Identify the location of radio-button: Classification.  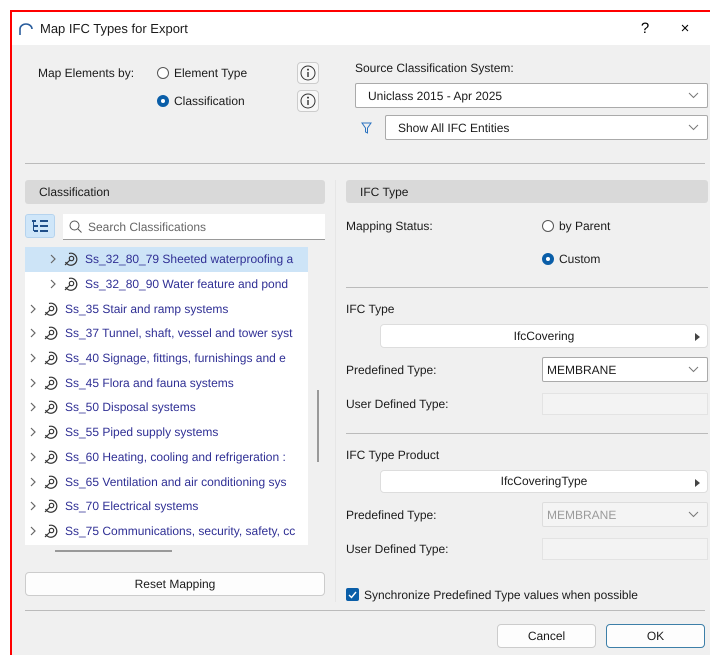
(227, 101).